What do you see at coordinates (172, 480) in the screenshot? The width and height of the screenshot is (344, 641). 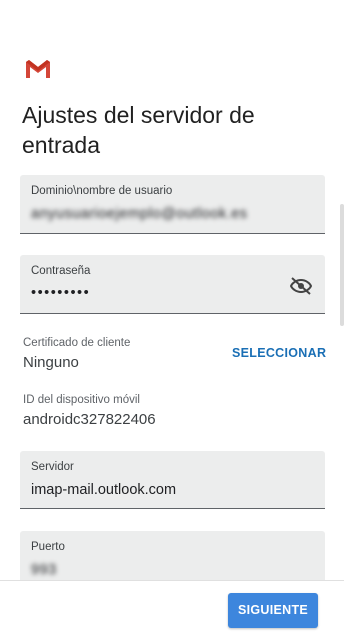 I see `server-field: Servidor imap-mail.outlook.com` at bounding box center [172, 480].